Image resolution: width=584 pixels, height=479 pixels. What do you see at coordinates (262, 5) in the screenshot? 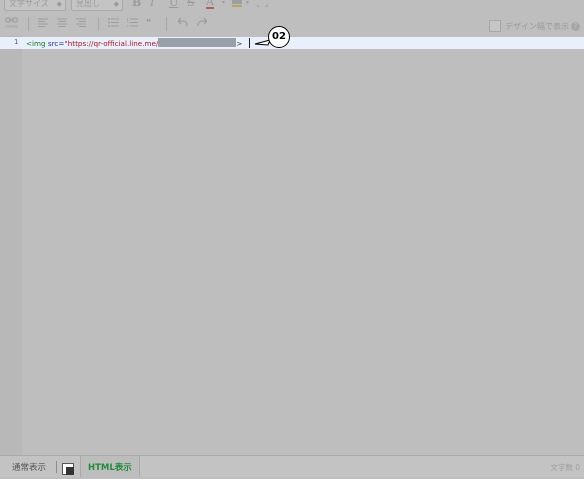
I see `fullscreen-icon` at bounding box center [262, 5].